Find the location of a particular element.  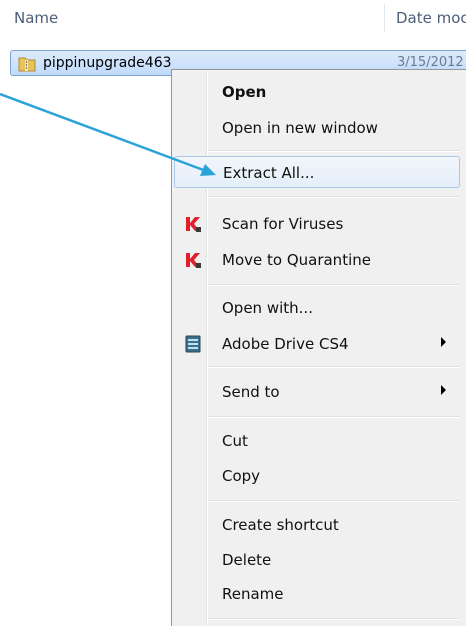

menu-item-open-new-window: Open in new window is located at coordinates (317, 128).